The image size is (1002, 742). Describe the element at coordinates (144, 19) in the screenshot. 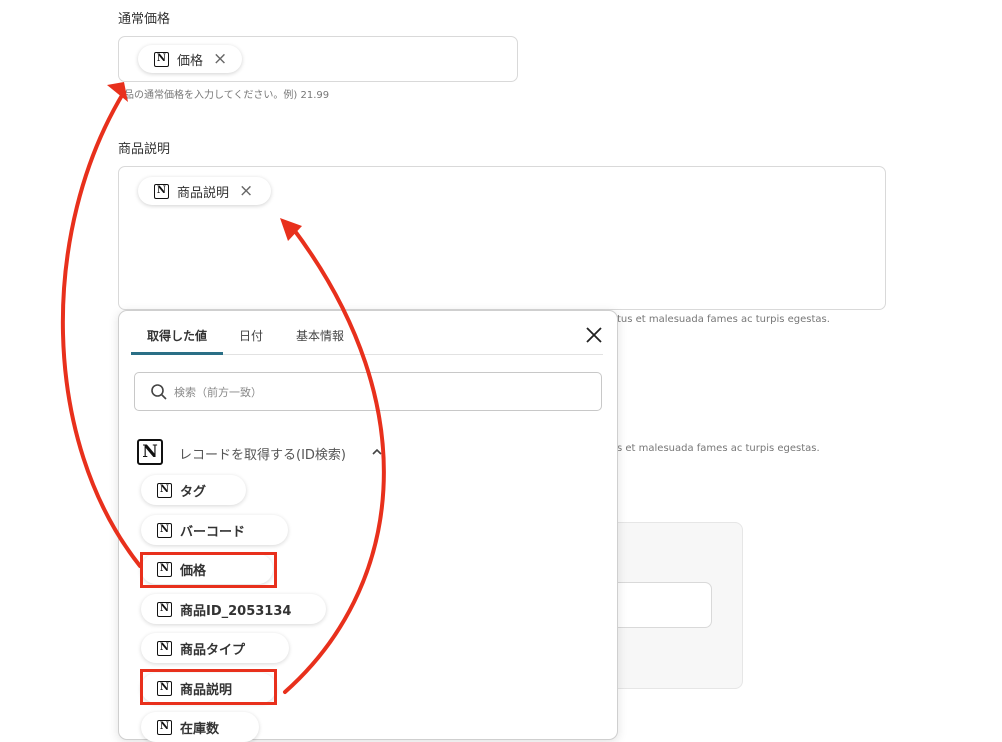

I see `price-field-label: 通常価格` at that location.